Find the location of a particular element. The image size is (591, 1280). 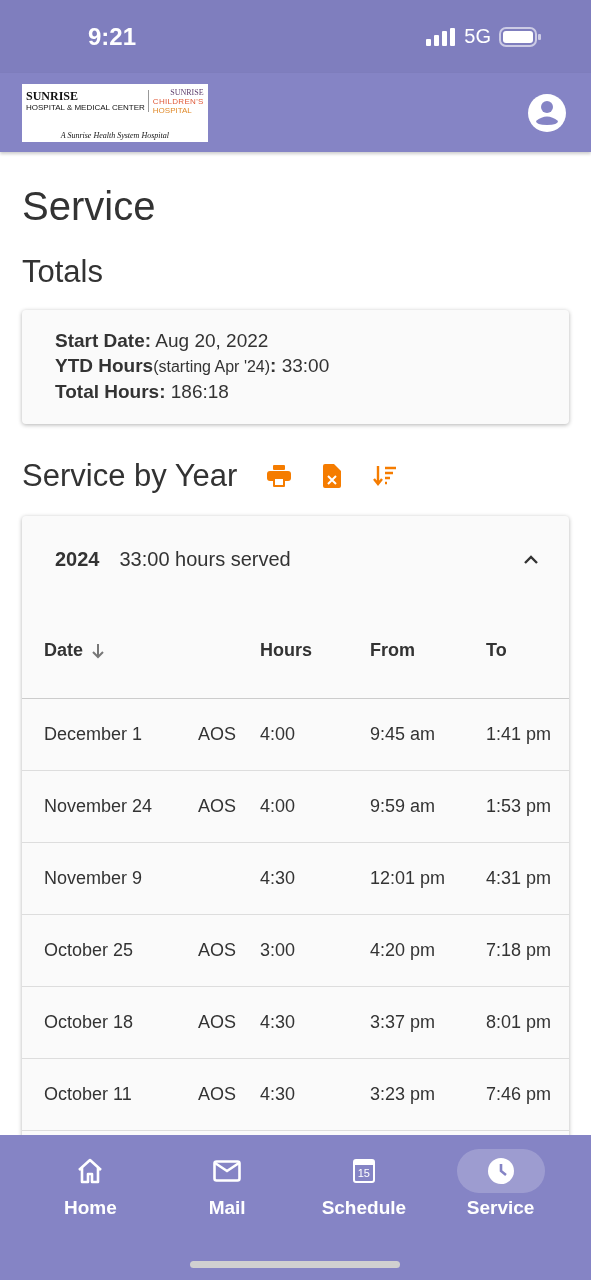

table-cell: November 24 is located at coordinates (98, 806).